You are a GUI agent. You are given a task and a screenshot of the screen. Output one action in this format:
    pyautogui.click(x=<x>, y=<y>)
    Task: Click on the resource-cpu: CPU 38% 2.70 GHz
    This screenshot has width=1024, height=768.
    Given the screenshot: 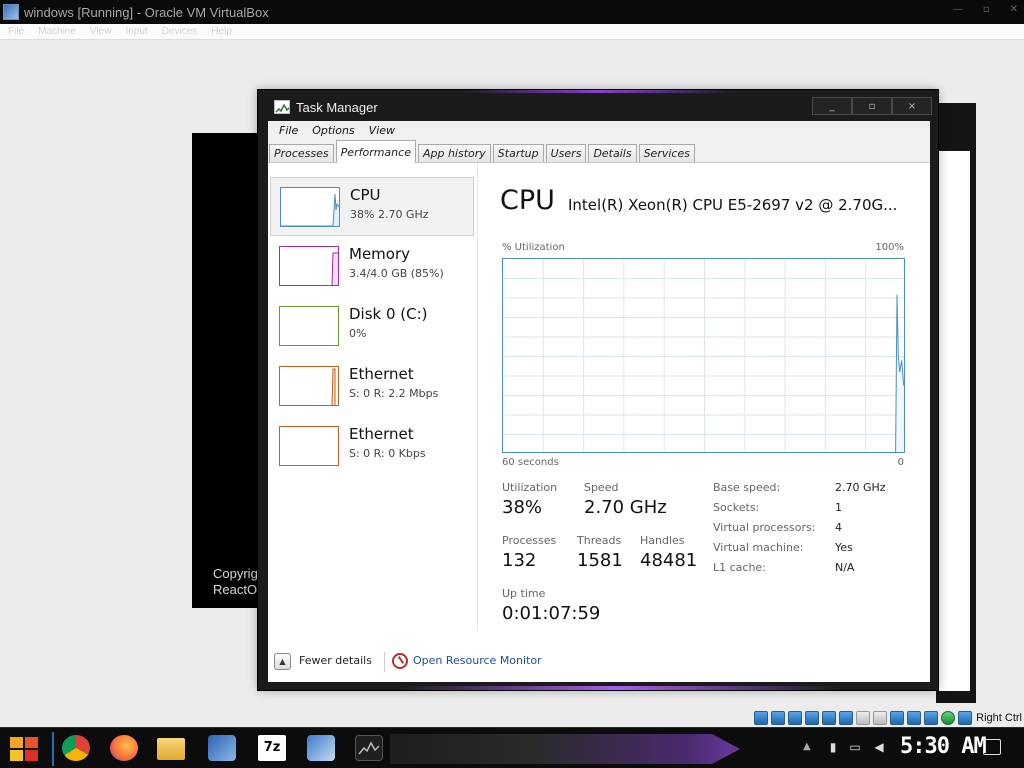 What is the action you would take?
    pyautogui.click(x=372, y=206)
    